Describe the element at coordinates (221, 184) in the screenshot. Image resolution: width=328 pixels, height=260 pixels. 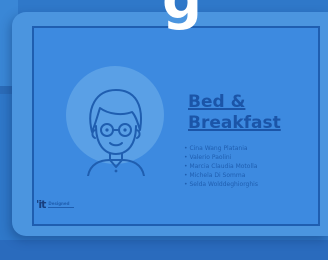
I see `team-member: Selda Wolddeghiorghis` at that location.